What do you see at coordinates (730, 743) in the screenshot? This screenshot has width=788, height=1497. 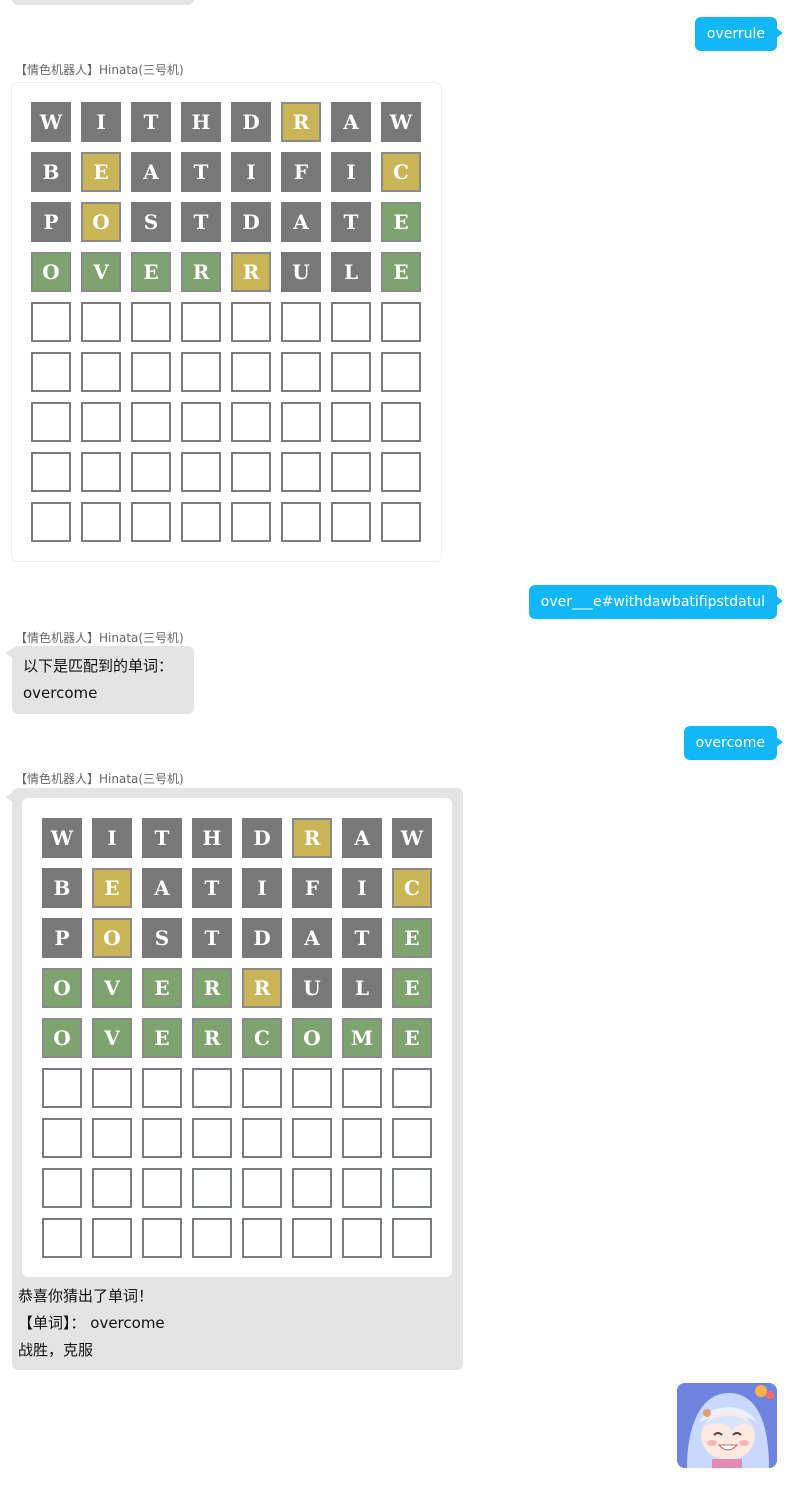 I see `message-text: overcome` at bounding box center [730, 743].